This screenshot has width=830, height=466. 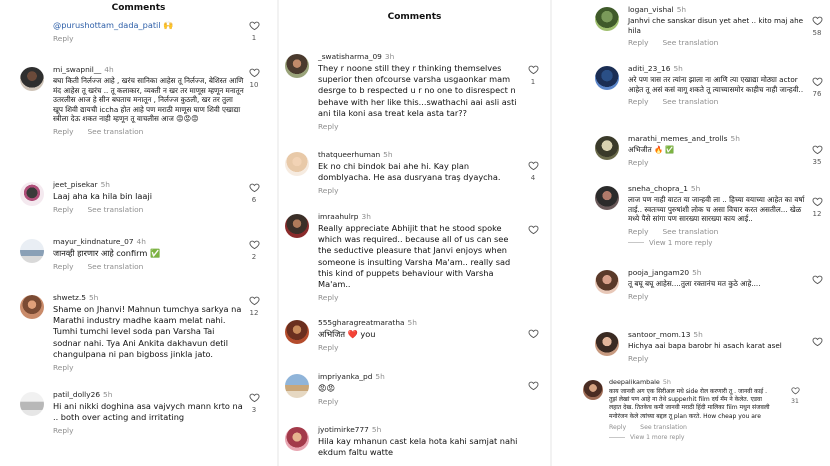 What do you see at coordinates (349, 154) in the screenshot?
I see `username: thatqueerhuman` at bounding box center [349, 154].